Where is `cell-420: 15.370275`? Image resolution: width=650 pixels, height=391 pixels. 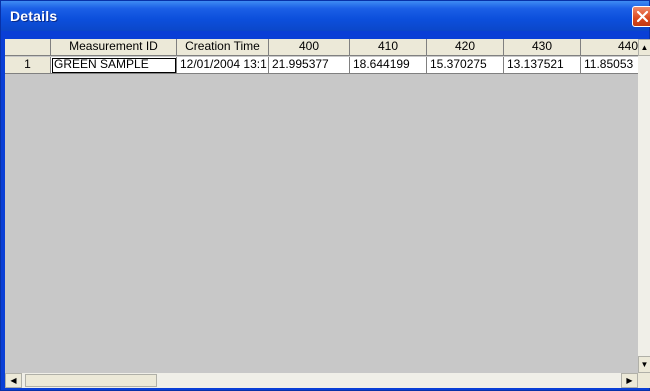
cell-420: 15.370275 is located at coordinates (465, 65).